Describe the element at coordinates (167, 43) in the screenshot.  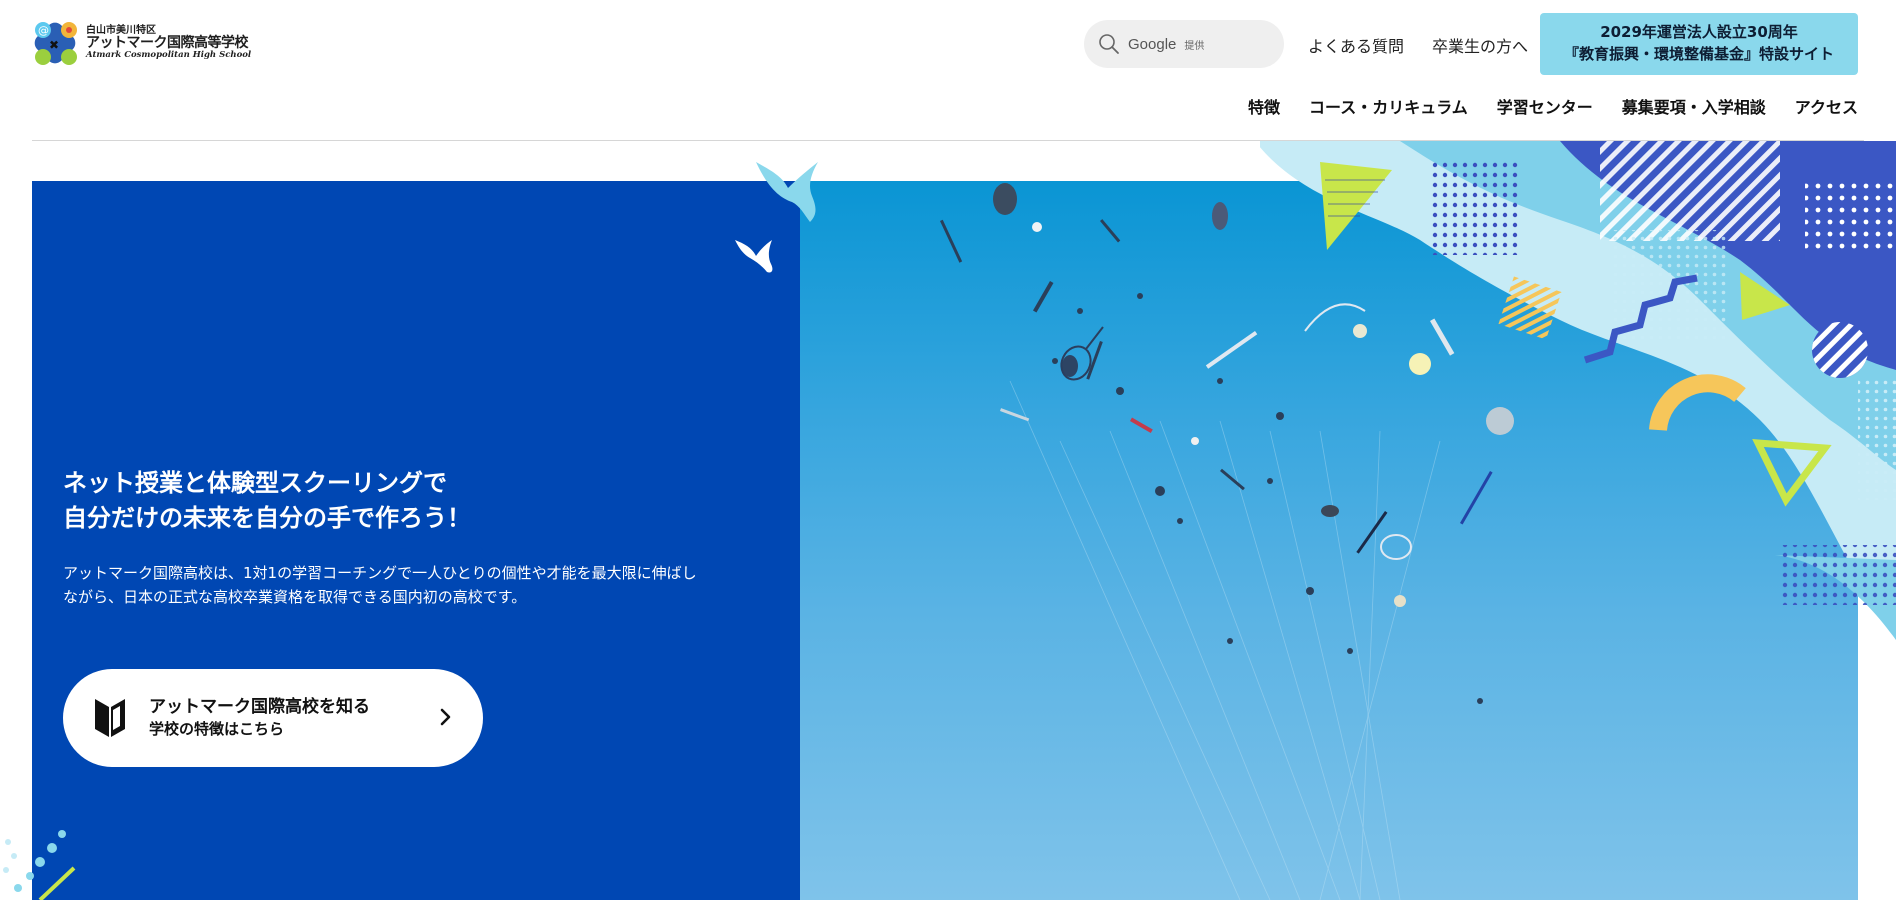
I see `logo-school-name: アットマーク国際高等学校` at that location.